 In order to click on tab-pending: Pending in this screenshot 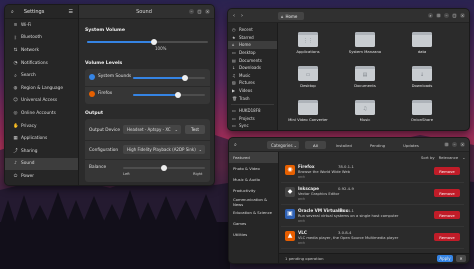, I will do `click(377, 145)`.